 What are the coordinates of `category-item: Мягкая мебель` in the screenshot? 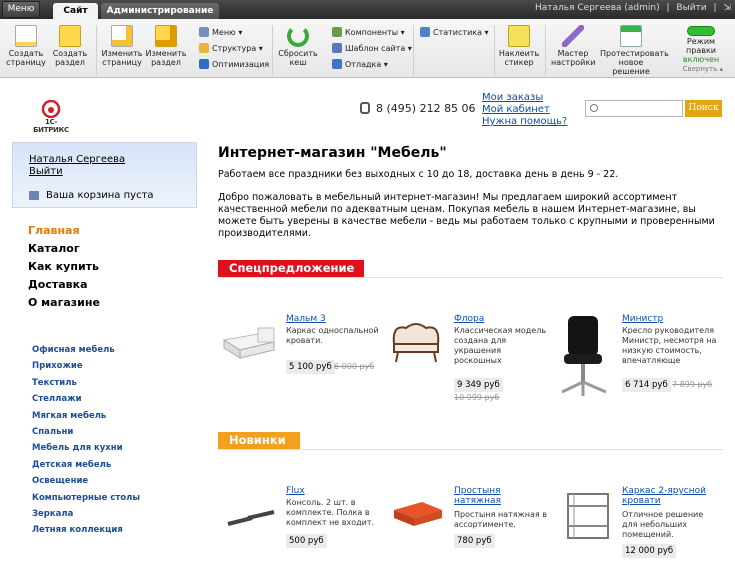 It's located at (86, 416).